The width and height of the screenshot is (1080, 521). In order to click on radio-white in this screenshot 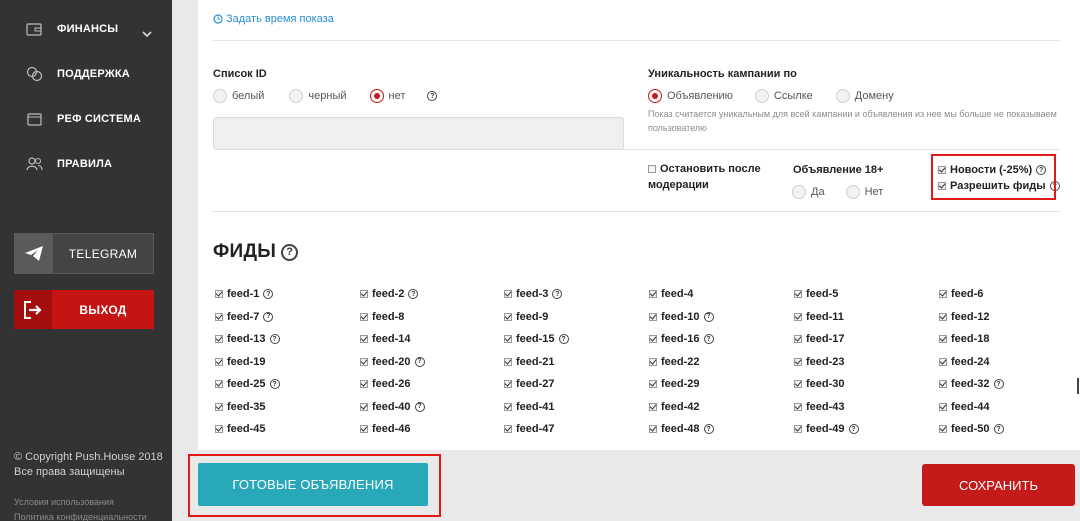, I will do `click(220, 96)`.